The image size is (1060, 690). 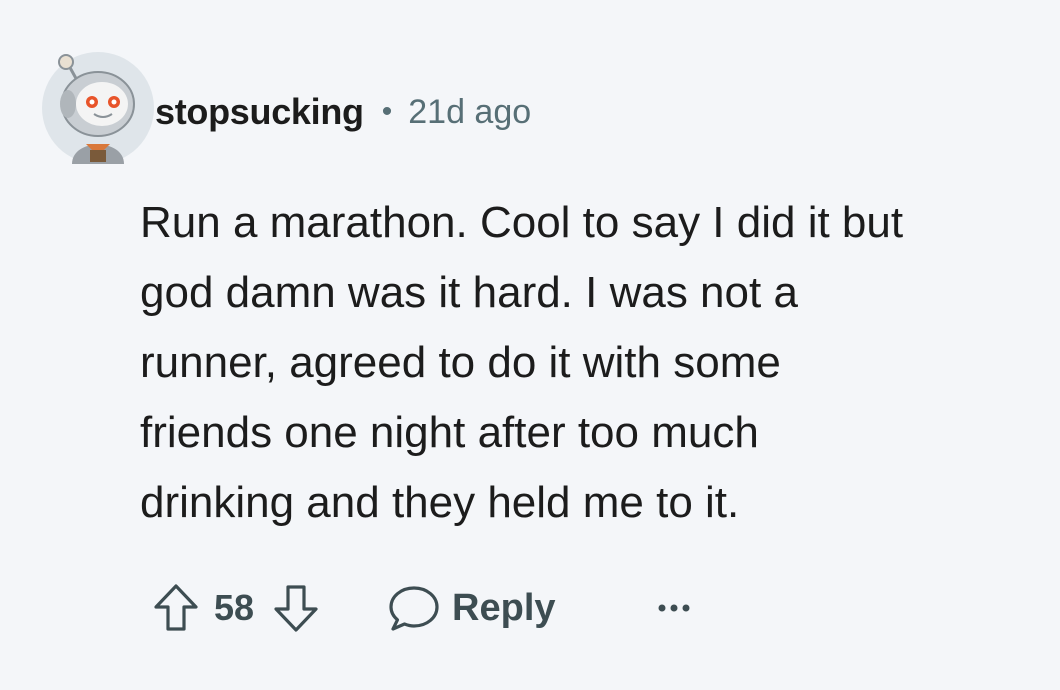 I want to click on ellipsis-icon, so click(x=674, y=608).